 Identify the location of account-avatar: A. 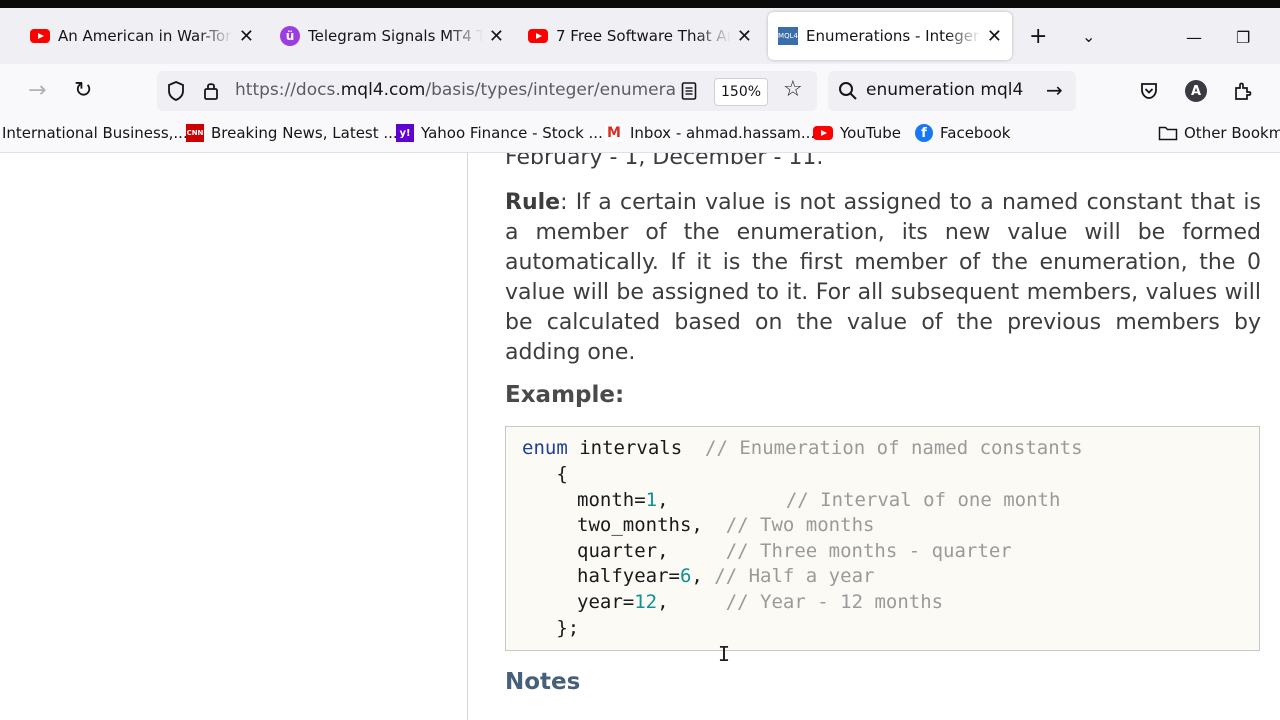
(1196, 91).